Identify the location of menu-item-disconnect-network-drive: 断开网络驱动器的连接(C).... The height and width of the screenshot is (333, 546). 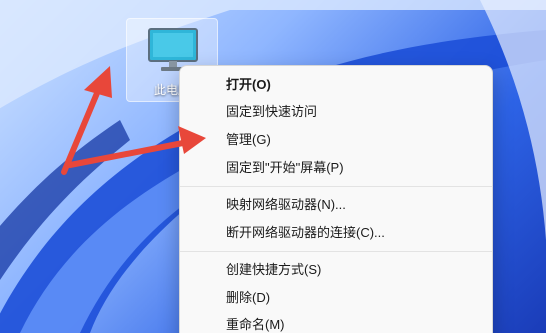
(305, 233).